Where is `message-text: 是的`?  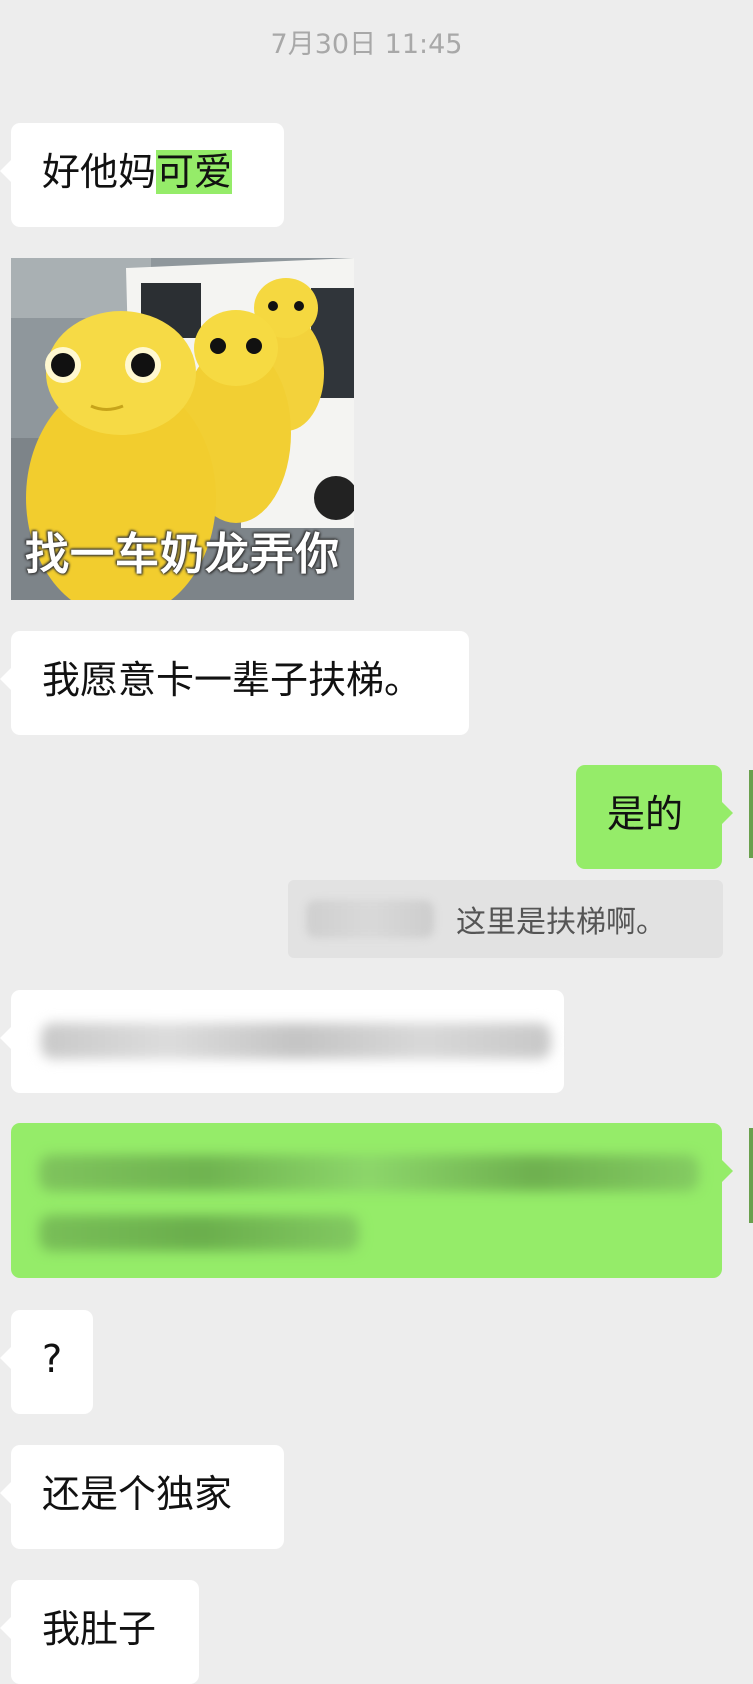
message-text: 是的 is located at coordinates (645, 814).